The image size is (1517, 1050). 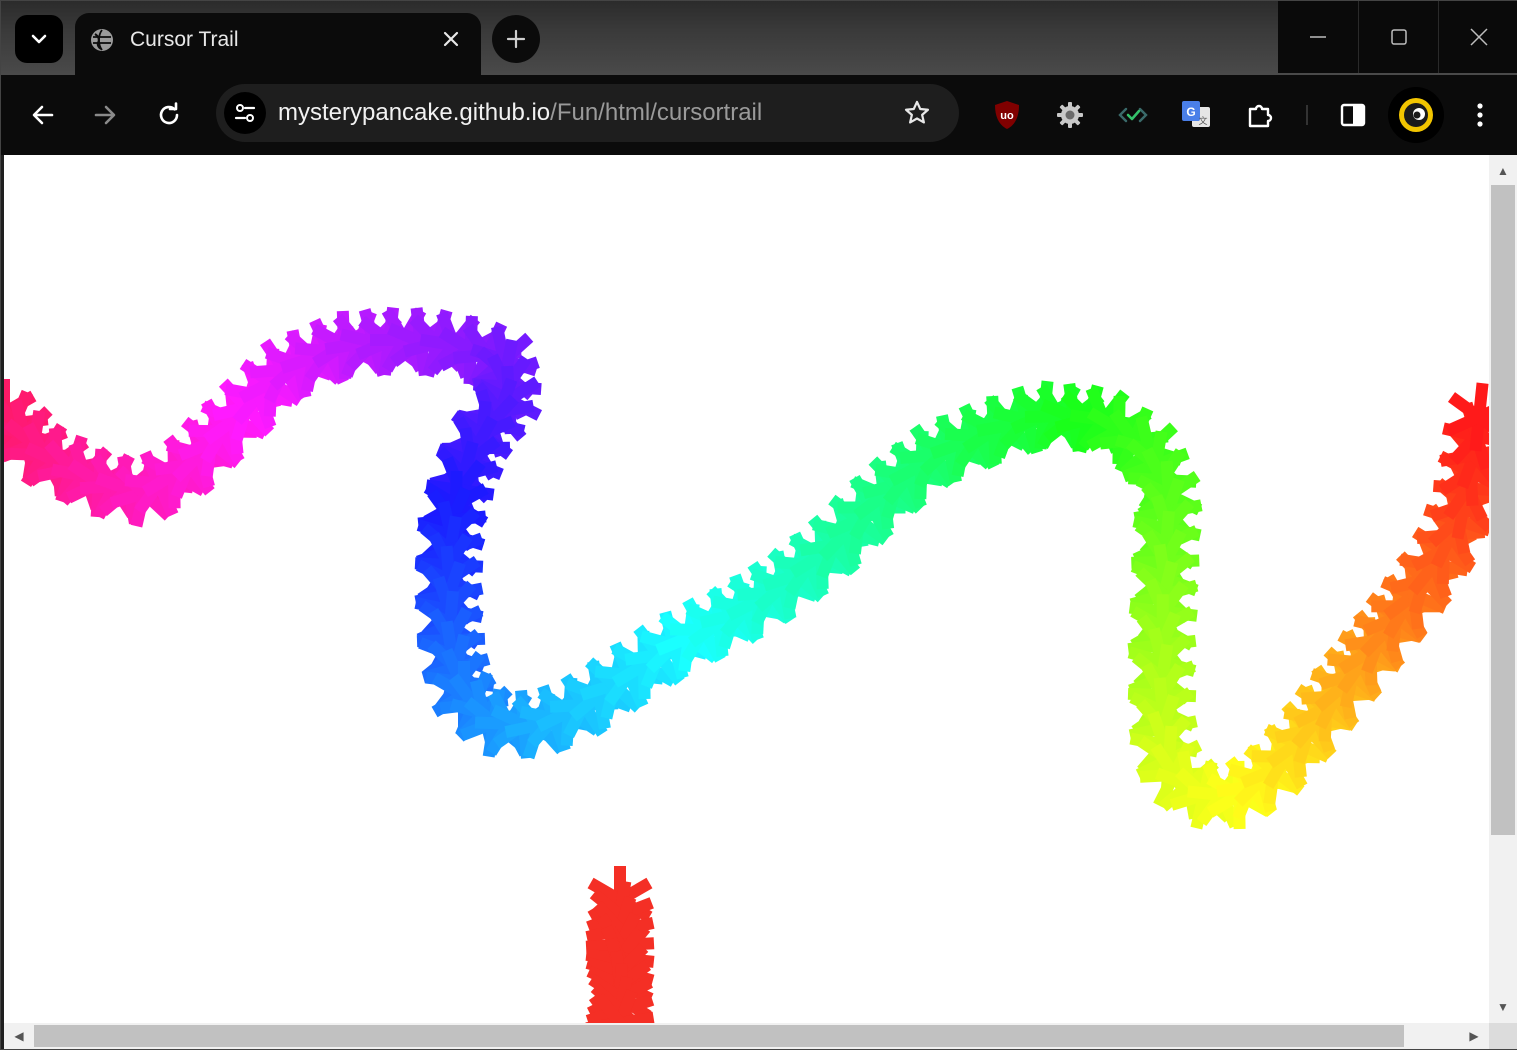 I want to click on extensions-menu-button, so click(x=1260, y=115).